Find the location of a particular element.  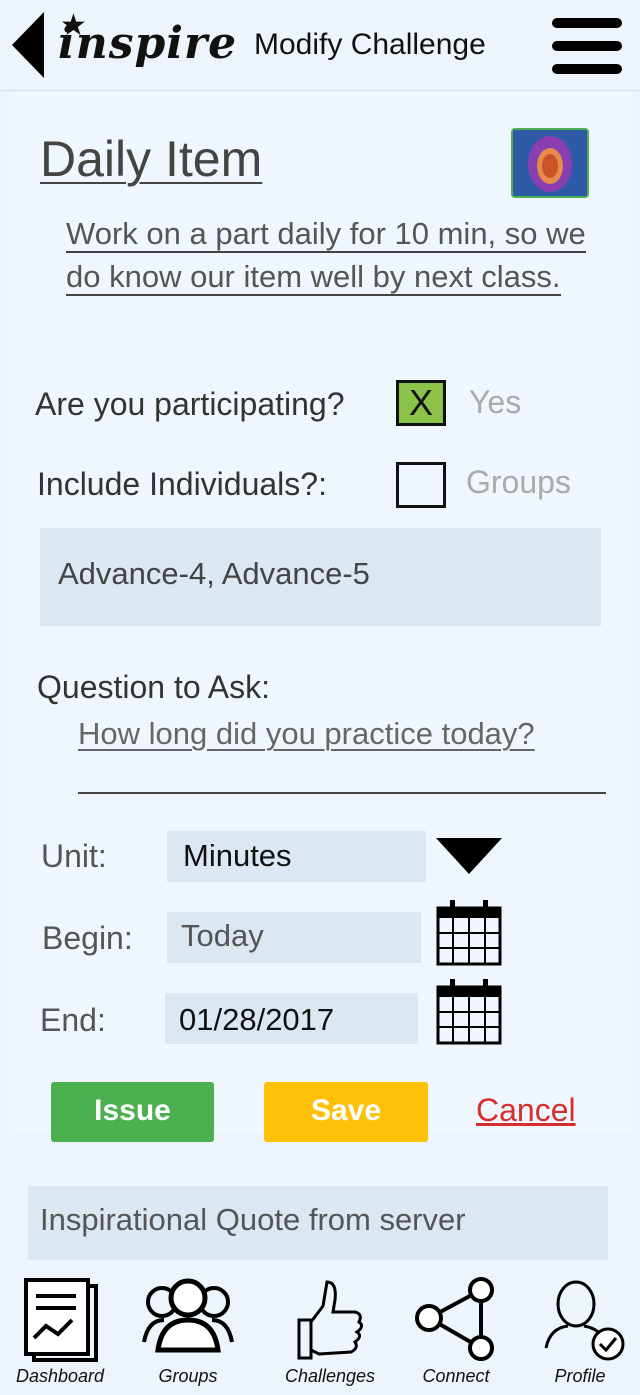

begin-label: Begin: is located at coordinates (87, 938).